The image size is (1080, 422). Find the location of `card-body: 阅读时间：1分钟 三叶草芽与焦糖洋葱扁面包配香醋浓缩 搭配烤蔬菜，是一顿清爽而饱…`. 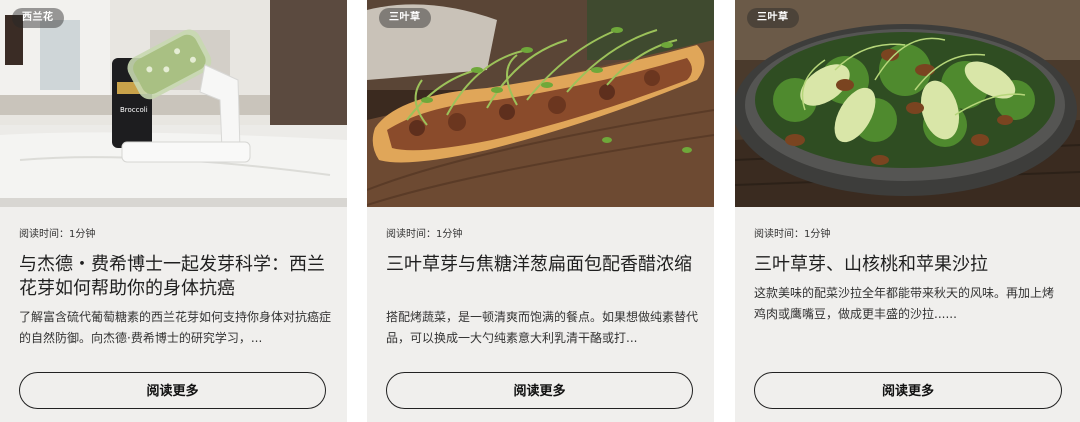

card-body: 阅读时间：1分钟 三叶草芽与焦糖洋葱扁面包配香醋浓缩 搭配烤蔬菜，是一顿清爽而饱… is located at coordinates (542, 278).